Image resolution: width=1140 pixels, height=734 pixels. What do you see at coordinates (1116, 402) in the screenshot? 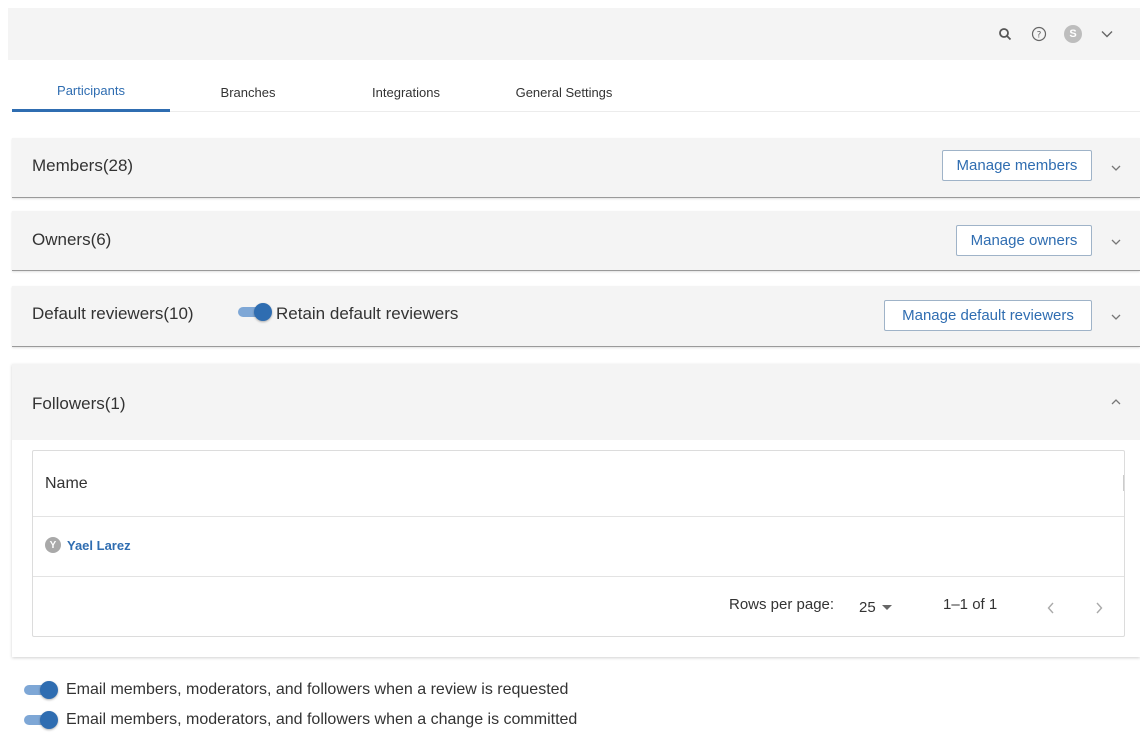
I see `chevron-up-icon` at bounding box center [1116, 402].